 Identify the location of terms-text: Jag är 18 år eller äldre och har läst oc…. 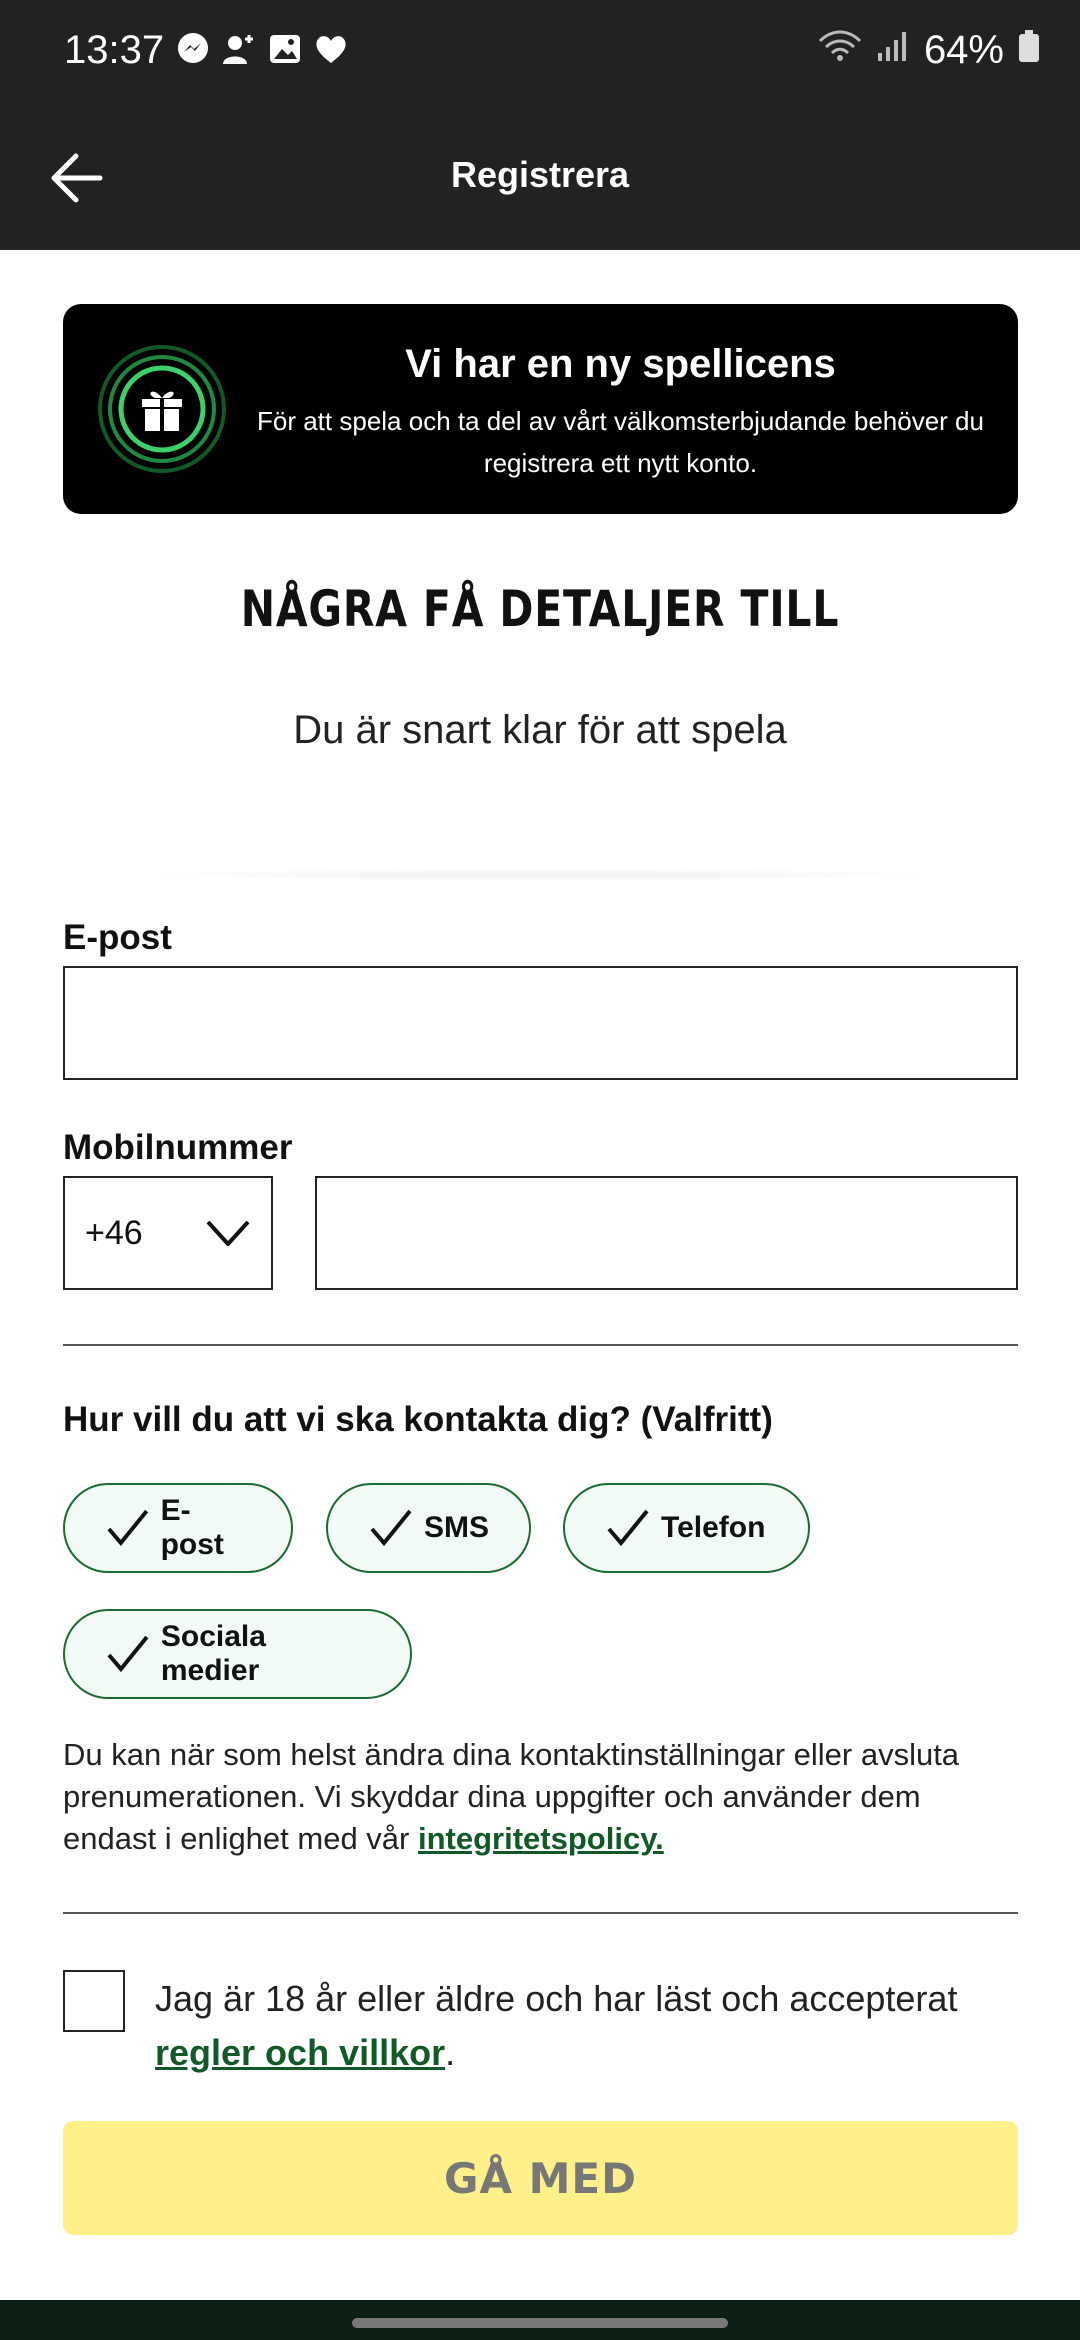
(556, 1998).